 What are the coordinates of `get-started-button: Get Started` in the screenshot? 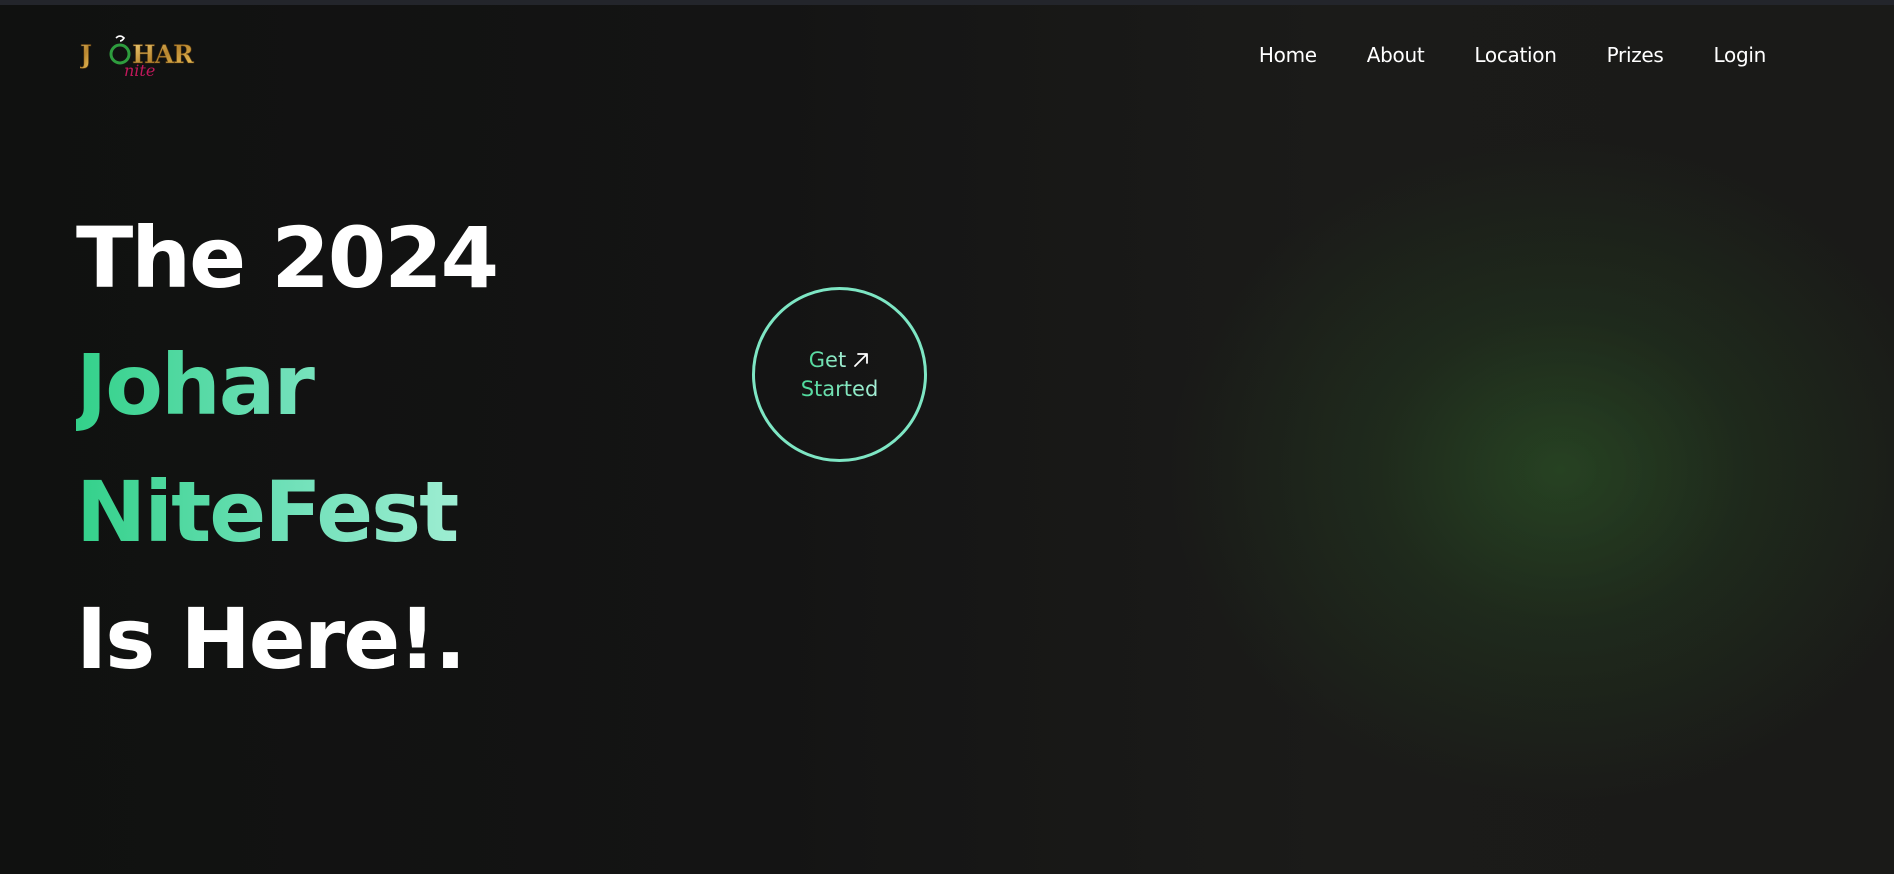 It's located at (839, 374).